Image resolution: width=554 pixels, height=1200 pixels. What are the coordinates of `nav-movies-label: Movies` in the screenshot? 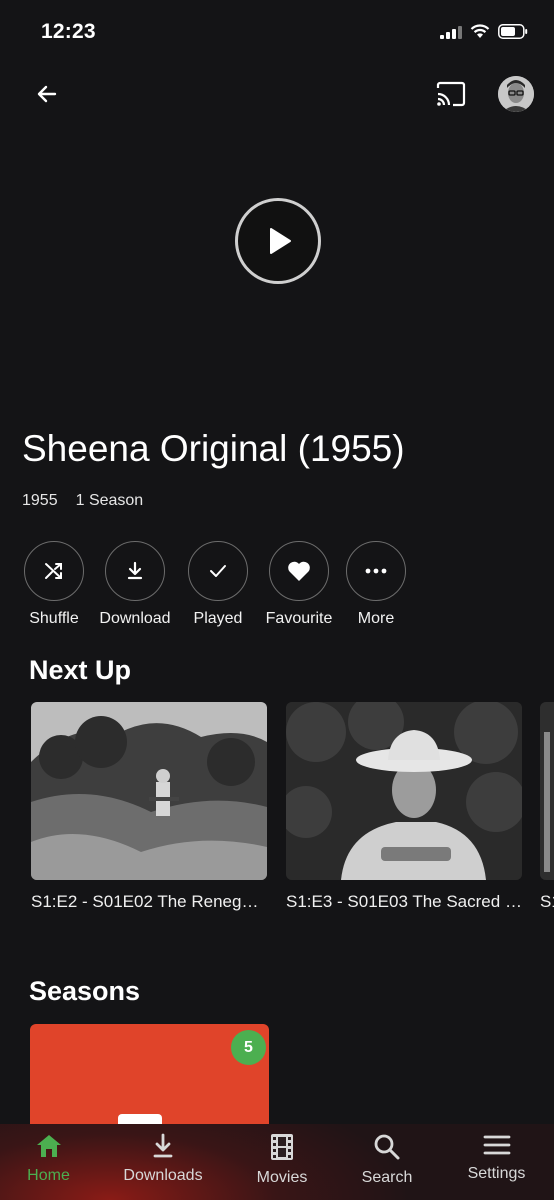 It's located at (282, 1177).